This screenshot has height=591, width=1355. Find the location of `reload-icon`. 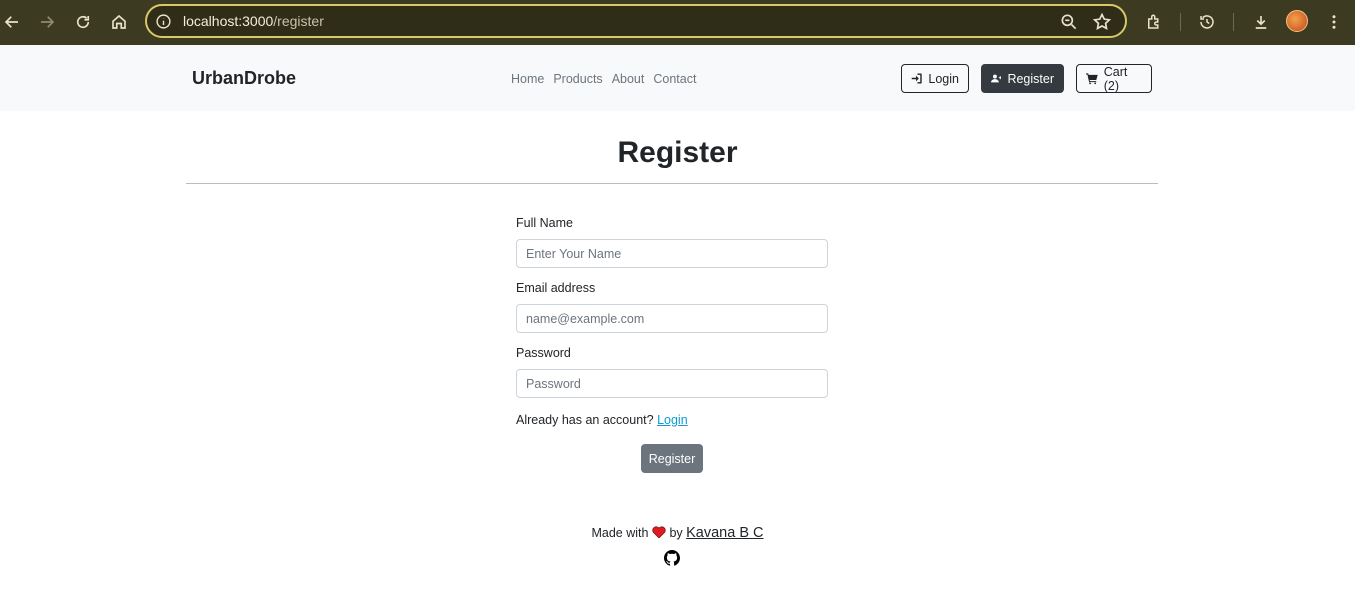

reload-icon is located at coordinates (83, 22).